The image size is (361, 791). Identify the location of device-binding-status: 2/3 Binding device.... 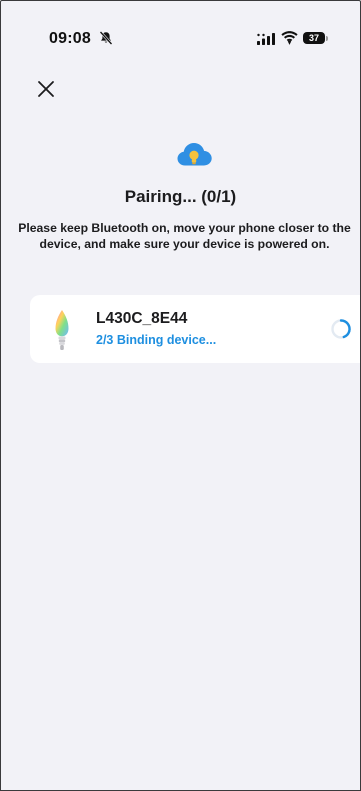
(156, 340).